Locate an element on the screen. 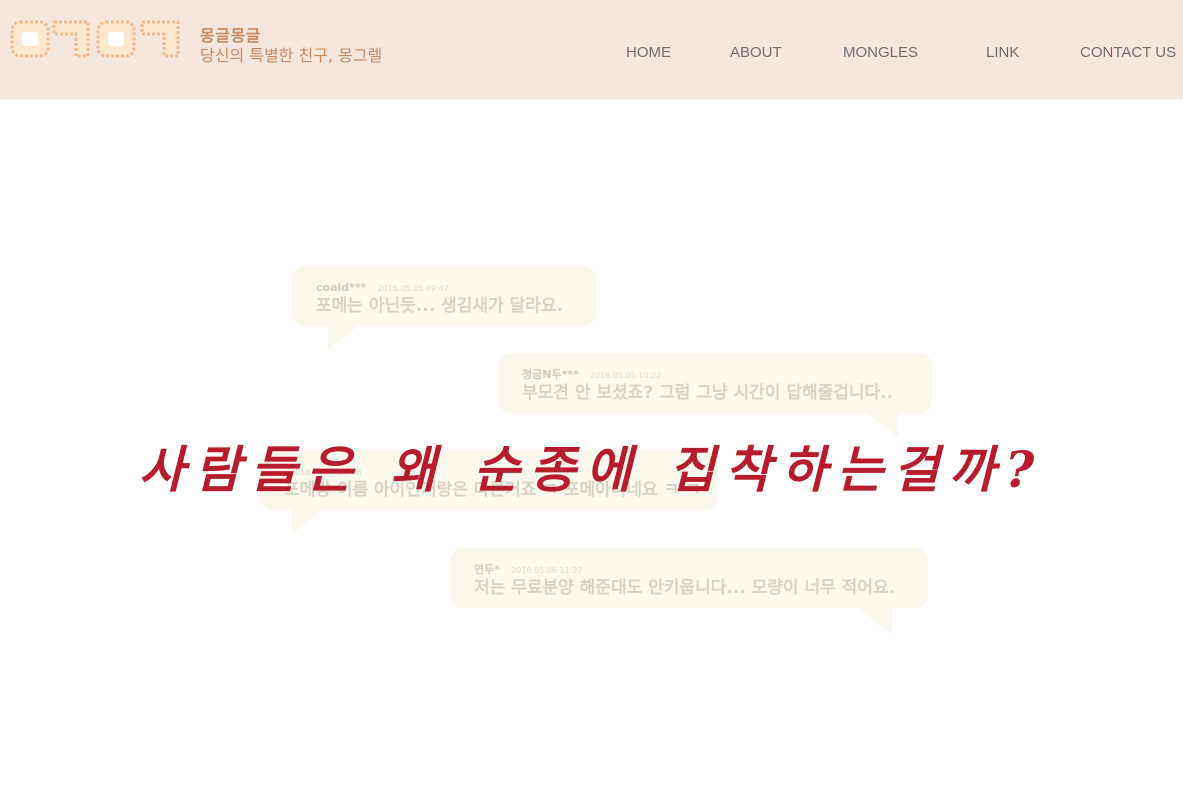 The image size is (1183, 802). brand-subtitle: 당신의 특별한 친구, 몽그렐 is located at coordinates (291, 55).